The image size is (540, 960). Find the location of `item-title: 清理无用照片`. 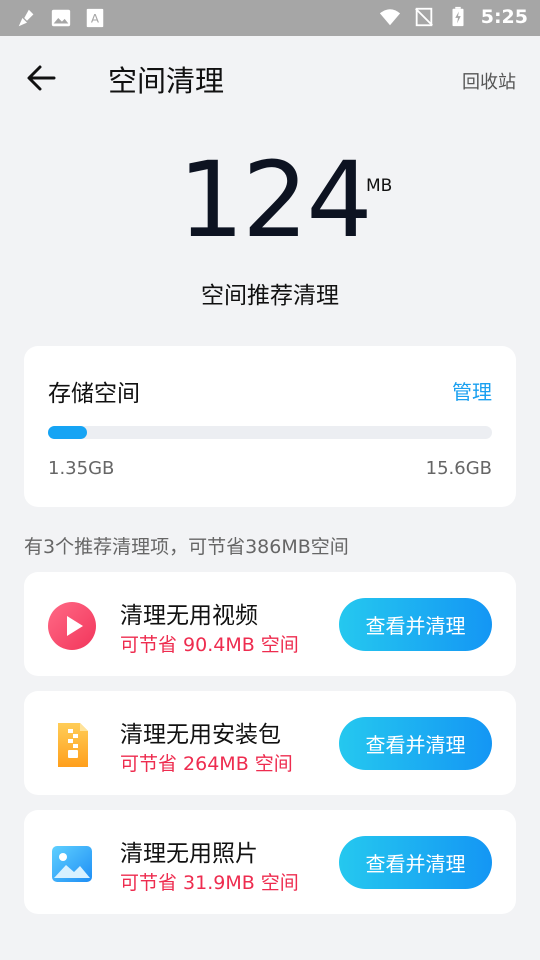

item-title: 清理无用照片 is located at coordinates (189, 854).